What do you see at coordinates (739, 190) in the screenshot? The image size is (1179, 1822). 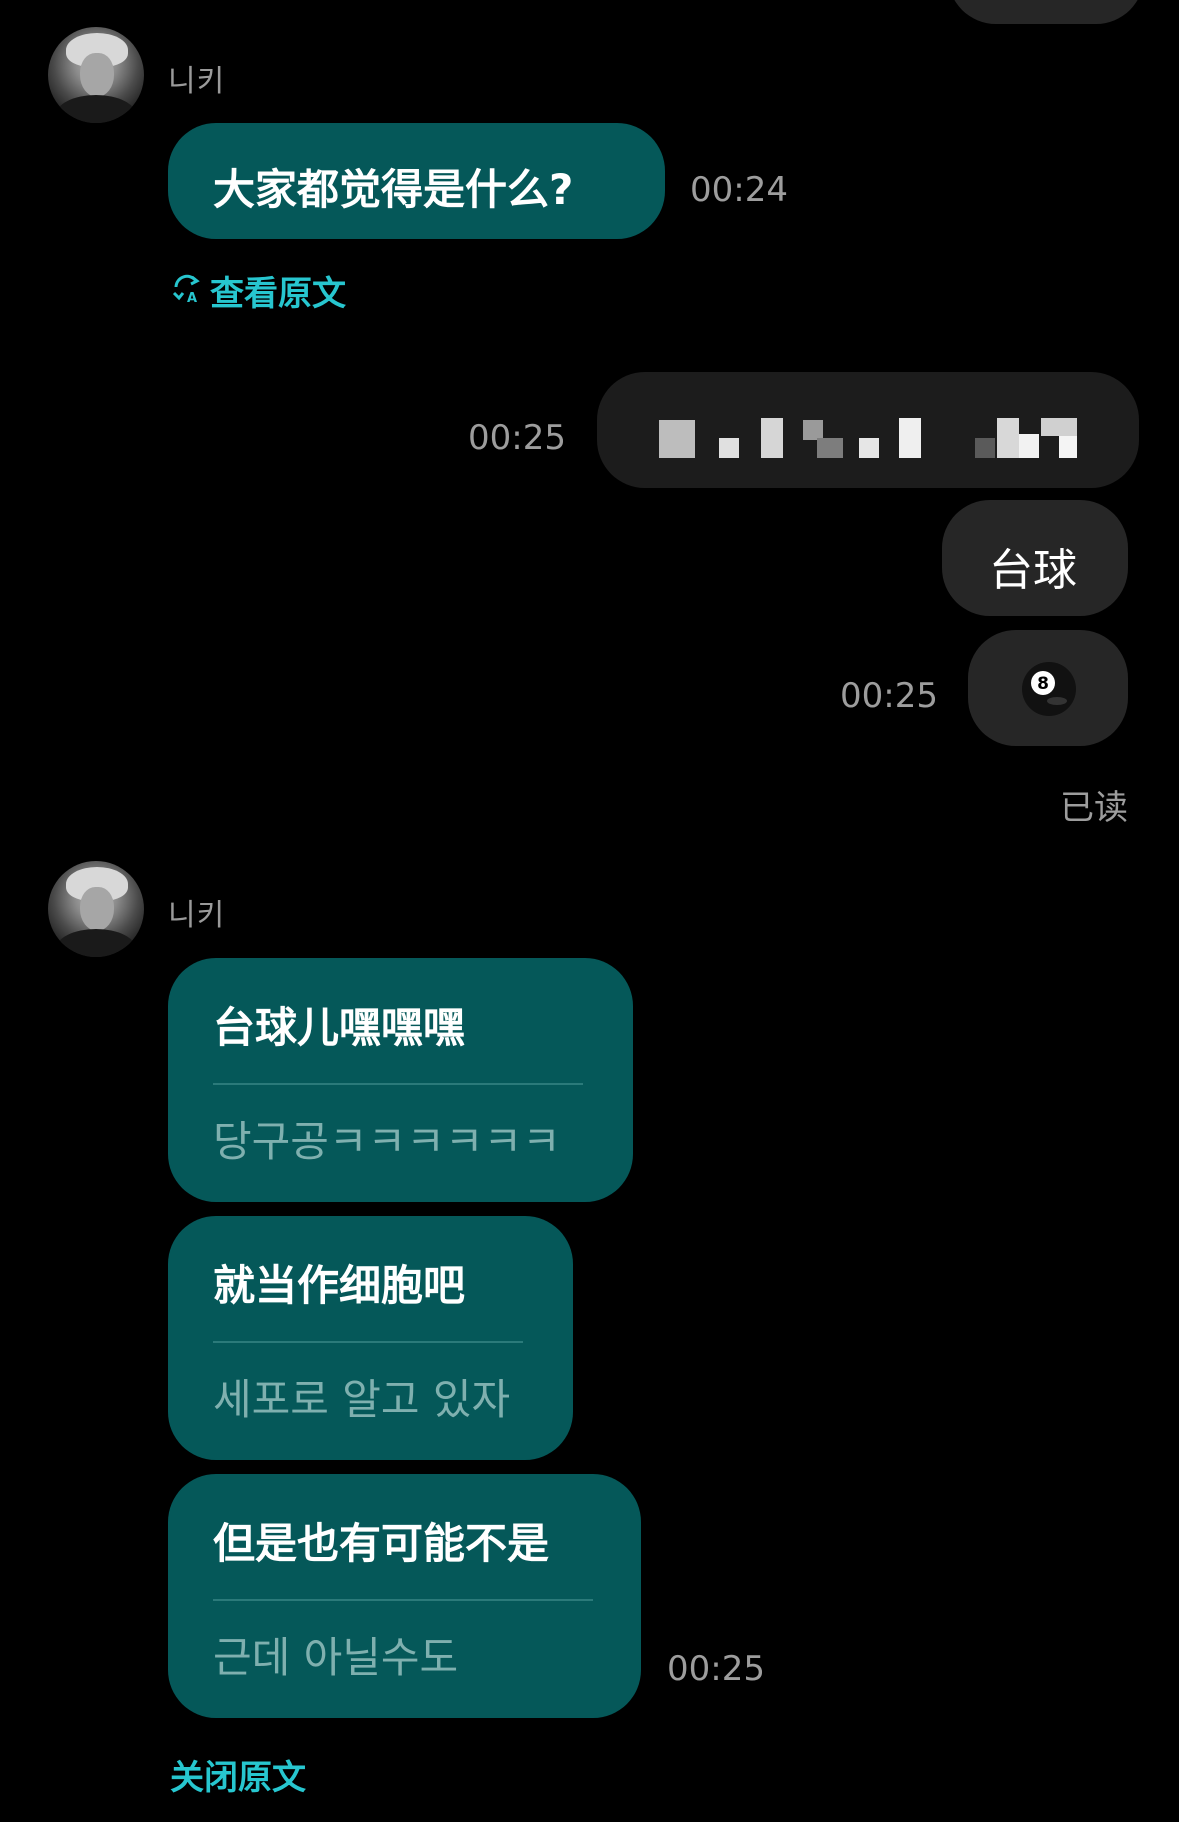 I see `message-timestamp: 00:24` at bounding box center [739, 190].